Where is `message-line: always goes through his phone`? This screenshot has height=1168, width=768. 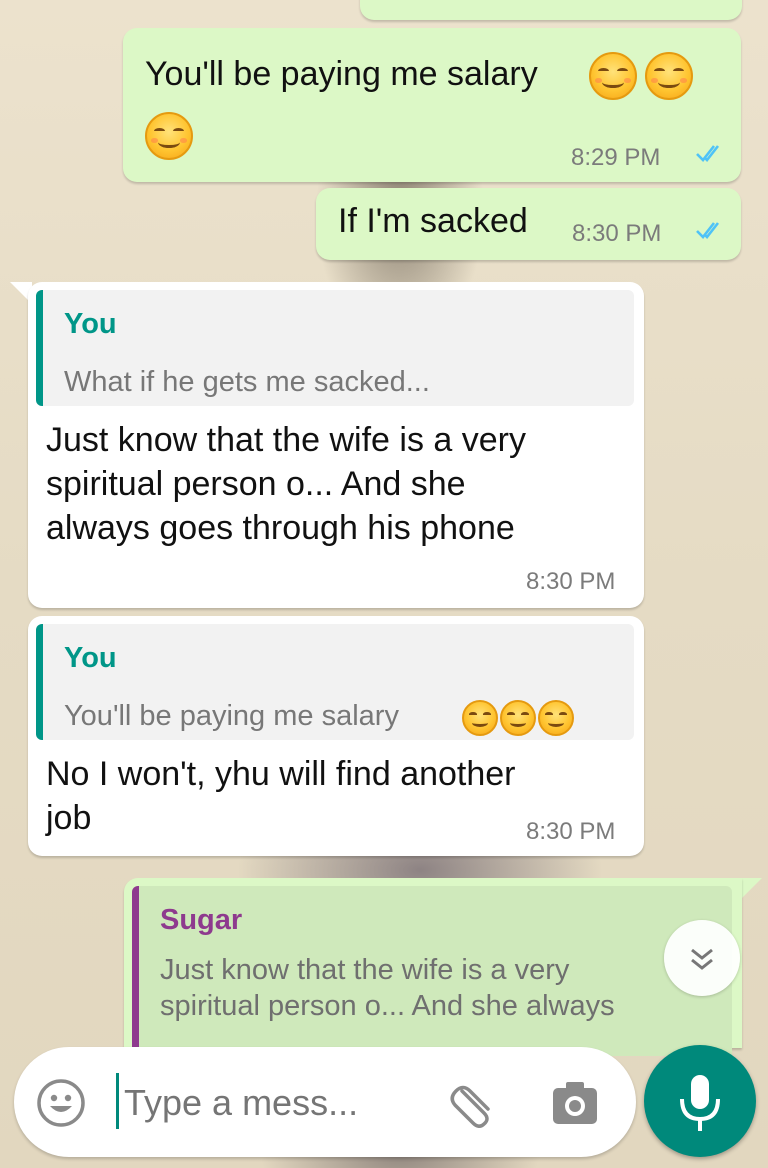
message-line: always goes through his phone is located at coordinates (280, 528).